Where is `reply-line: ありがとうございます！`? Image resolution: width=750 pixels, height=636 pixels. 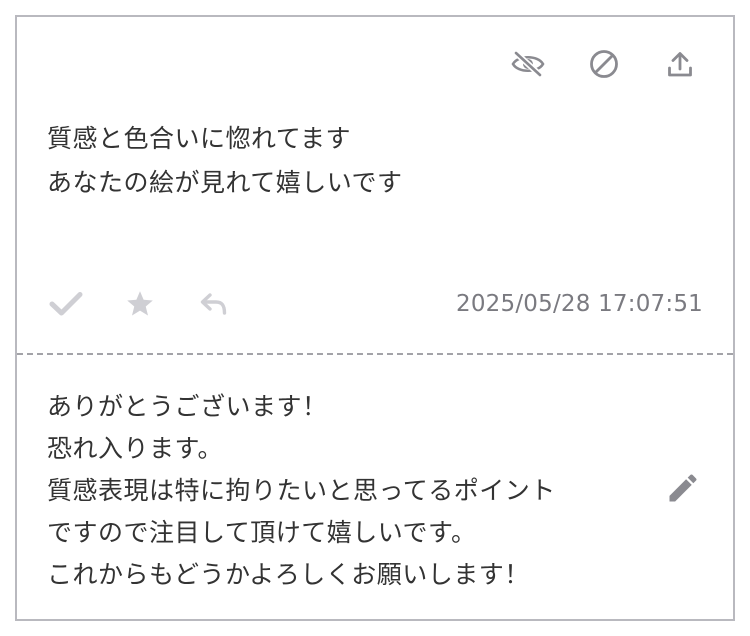
reply-line: ありがとうございます！ is located at coordinates (187, 406).